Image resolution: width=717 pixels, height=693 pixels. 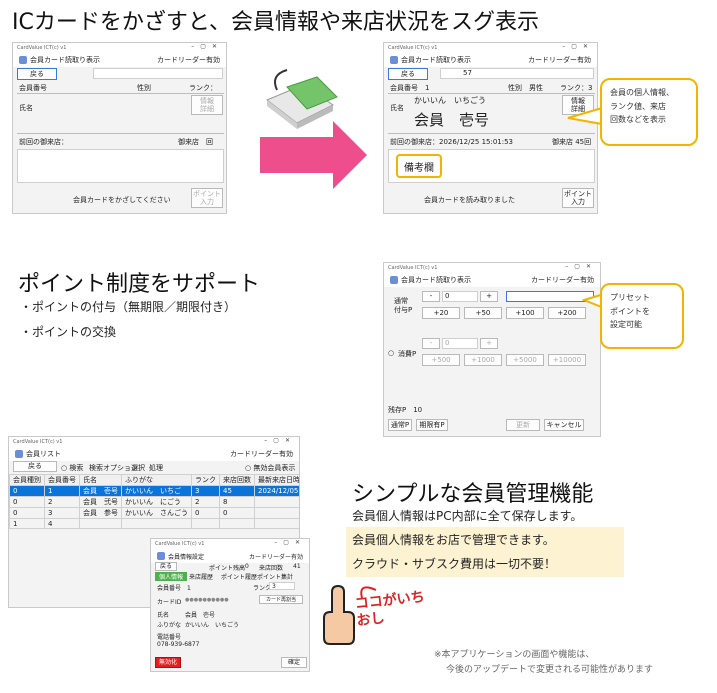 What do you see at coordinates (467, 516) in the screenshot?
I see `management-line-storage: 会員個人情報はPC内部に全て保存します。` at bounding box center [467, 516].